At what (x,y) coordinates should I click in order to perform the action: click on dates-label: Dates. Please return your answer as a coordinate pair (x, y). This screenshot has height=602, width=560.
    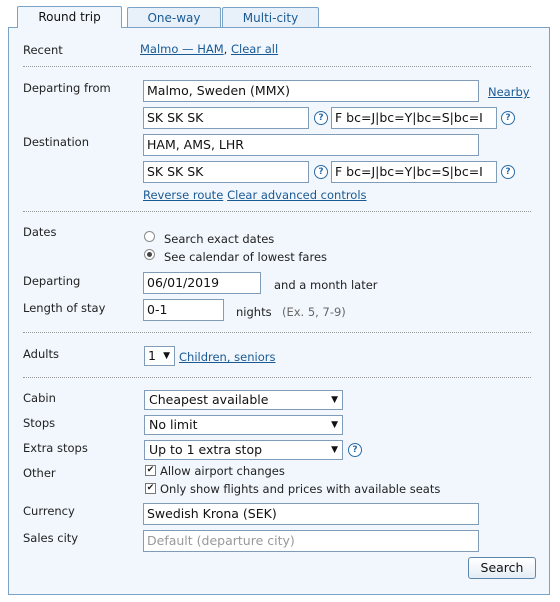
    Looking at the image, I should click on (40, 232).